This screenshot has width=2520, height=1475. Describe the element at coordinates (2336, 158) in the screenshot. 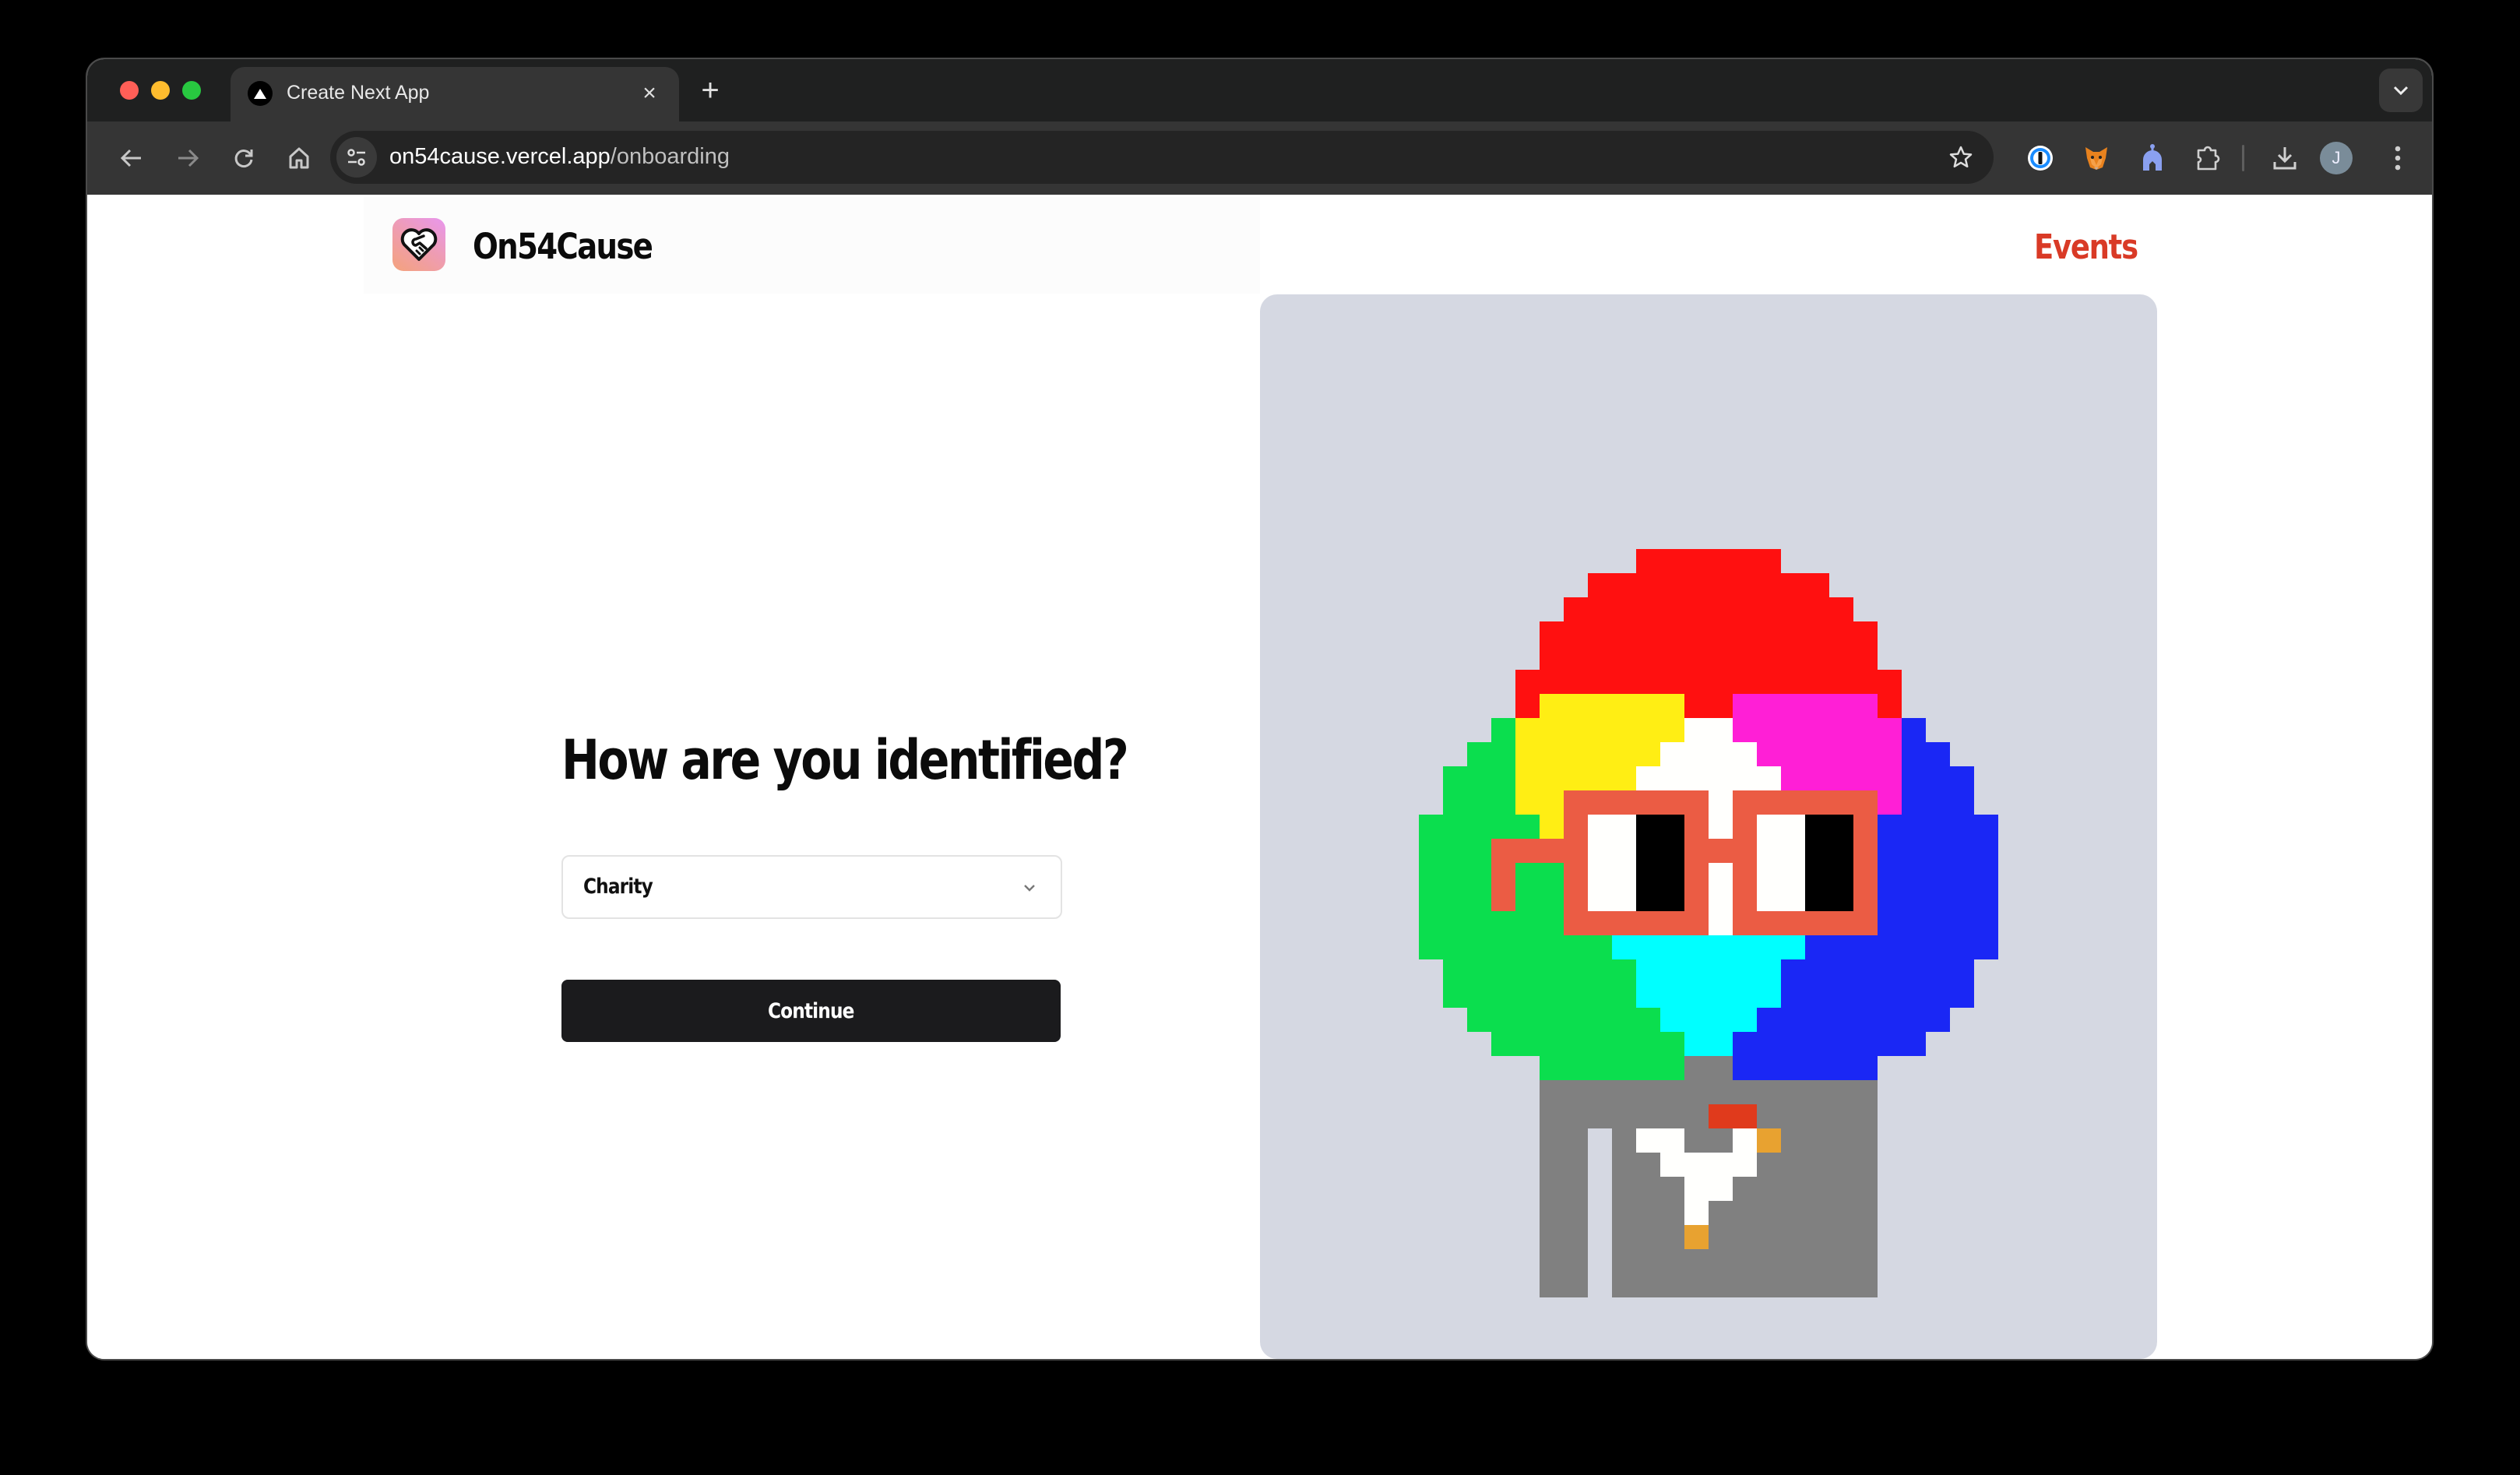

I see `profile-avatar: J` at that location.